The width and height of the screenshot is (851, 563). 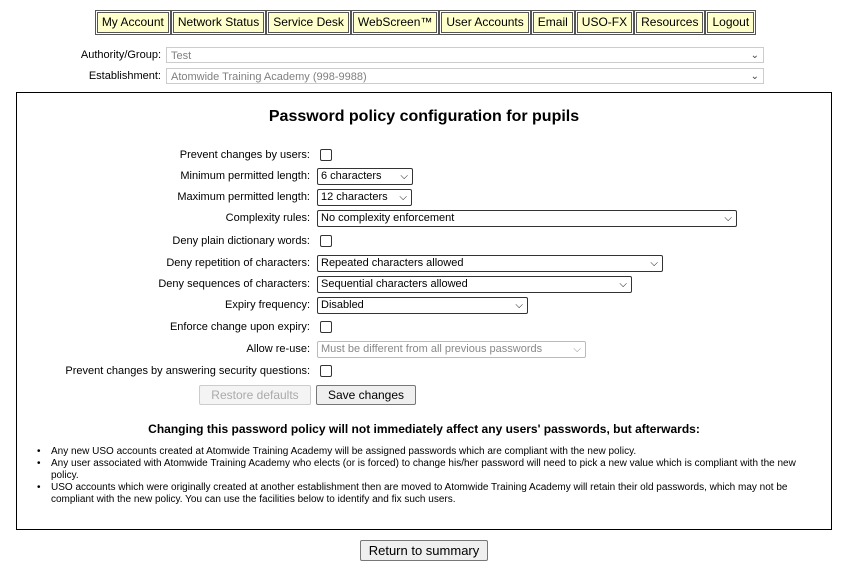 What do you see at coordinates (218, 22) in the screenshot?
I see `nav-network-status: Network Status` at bounding box center [218, 22].